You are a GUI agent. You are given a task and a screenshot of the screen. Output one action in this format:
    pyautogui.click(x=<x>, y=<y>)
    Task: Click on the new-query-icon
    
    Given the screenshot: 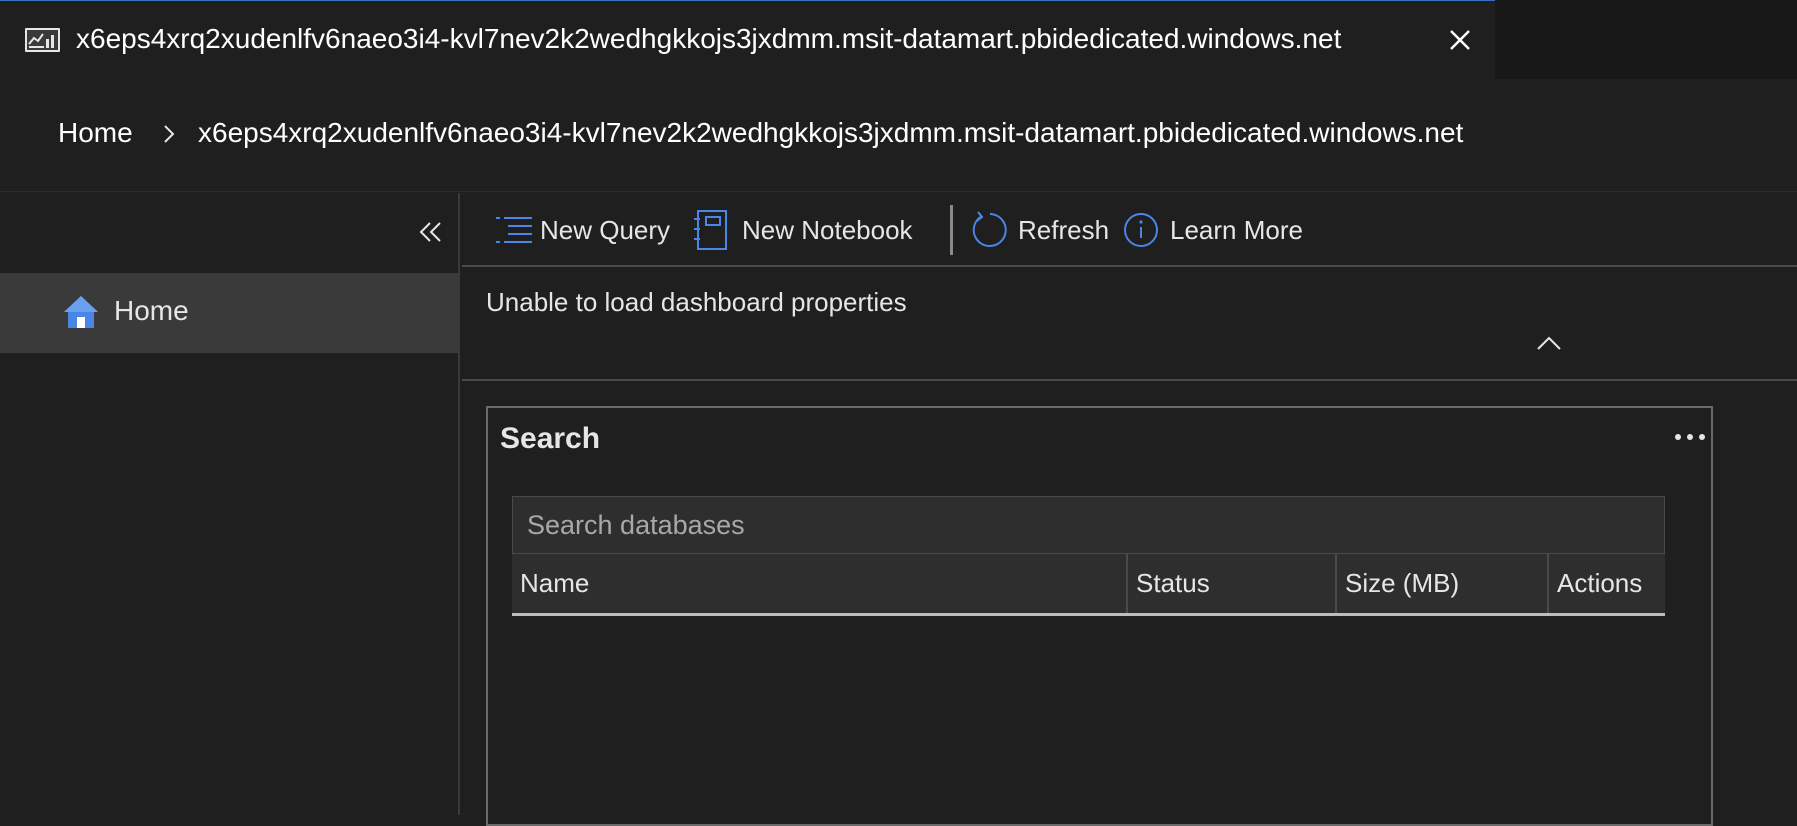 What is the action you would take?
    pyautogui.click(x=514, y=230)
    